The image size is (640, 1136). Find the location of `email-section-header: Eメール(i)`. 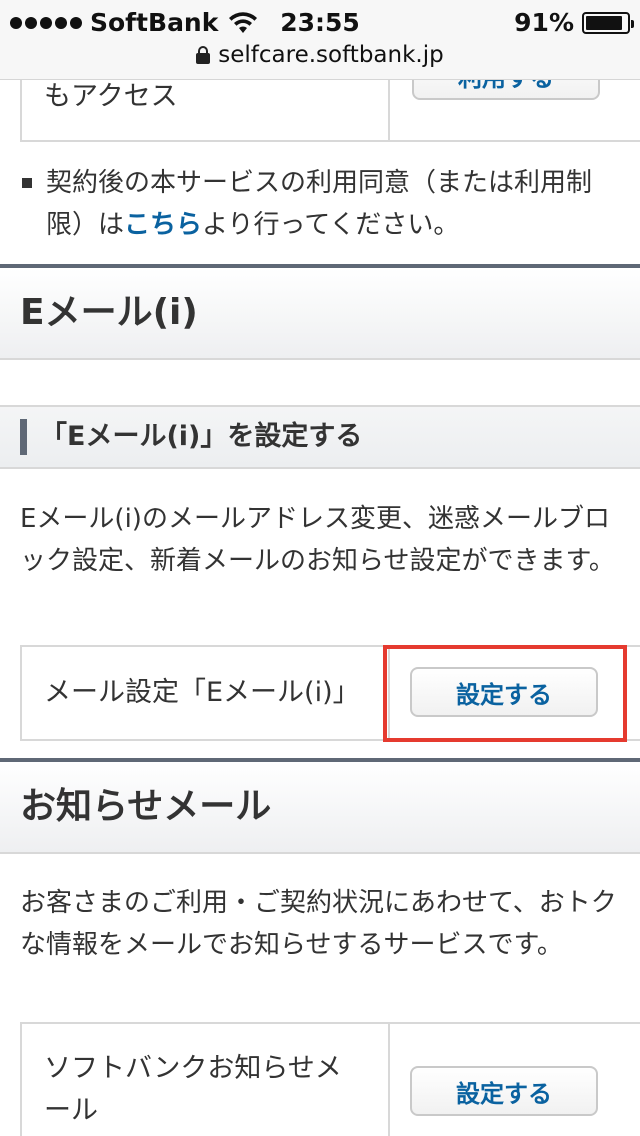

email-section-header: Eメール(i) is located at coordinates (320, 312).